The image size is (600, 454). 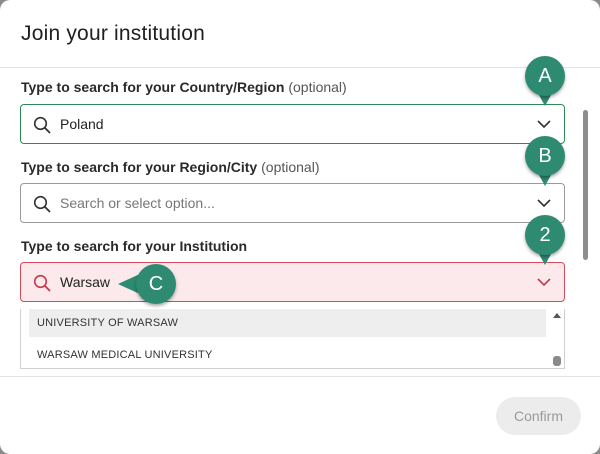 I want to click on callout-c: C, so click(x=148, y=284).